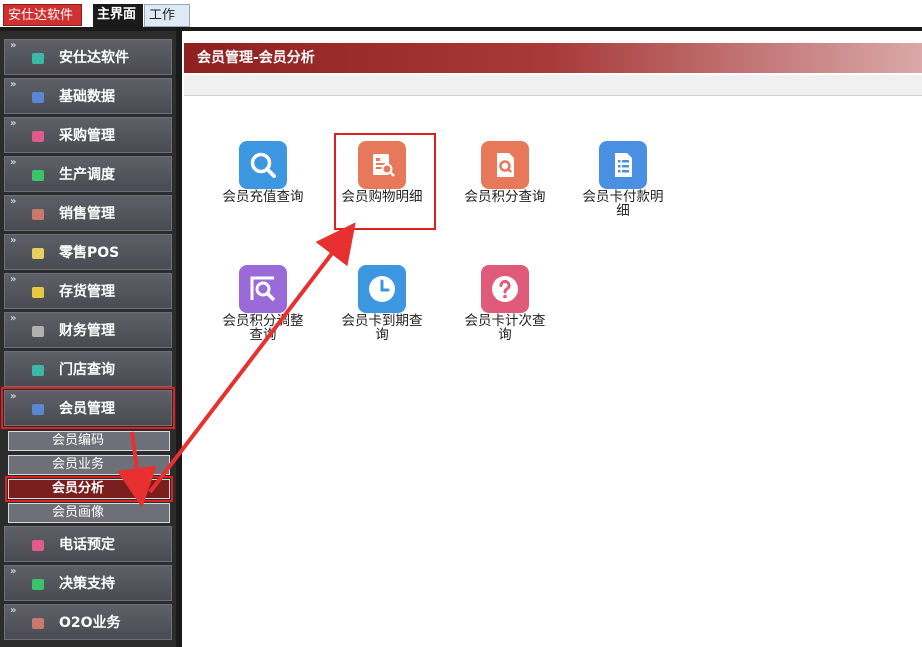 This screenshot has width=922, height=647. Describe the element at coordinates (13, 396) in the screenshot. I see `double-chevron-down-icon: »` at that location.